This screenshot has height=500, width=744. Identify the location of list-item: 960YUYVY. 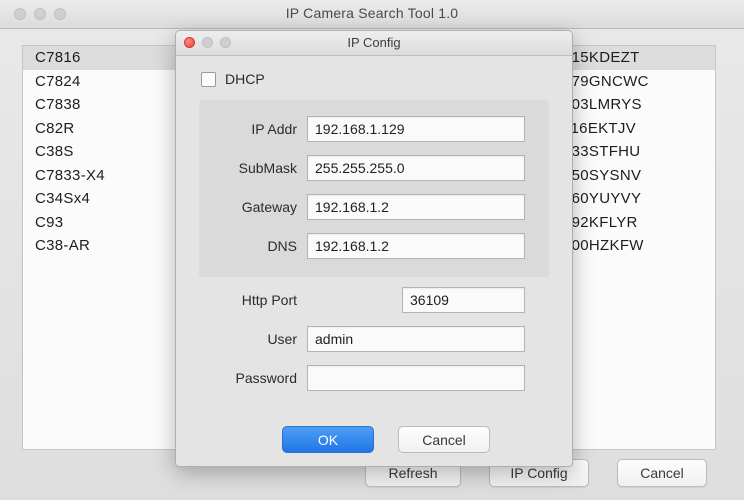
(639, 199).